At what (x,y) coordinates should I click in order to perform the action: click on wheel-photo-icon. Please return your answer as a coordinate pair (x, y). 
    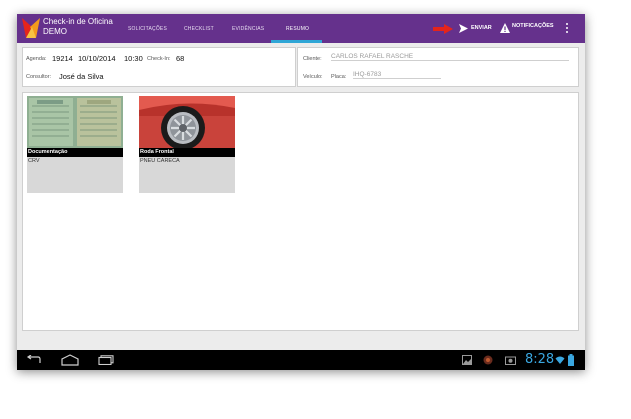
    Looking at the image, I should click on (187, 122).